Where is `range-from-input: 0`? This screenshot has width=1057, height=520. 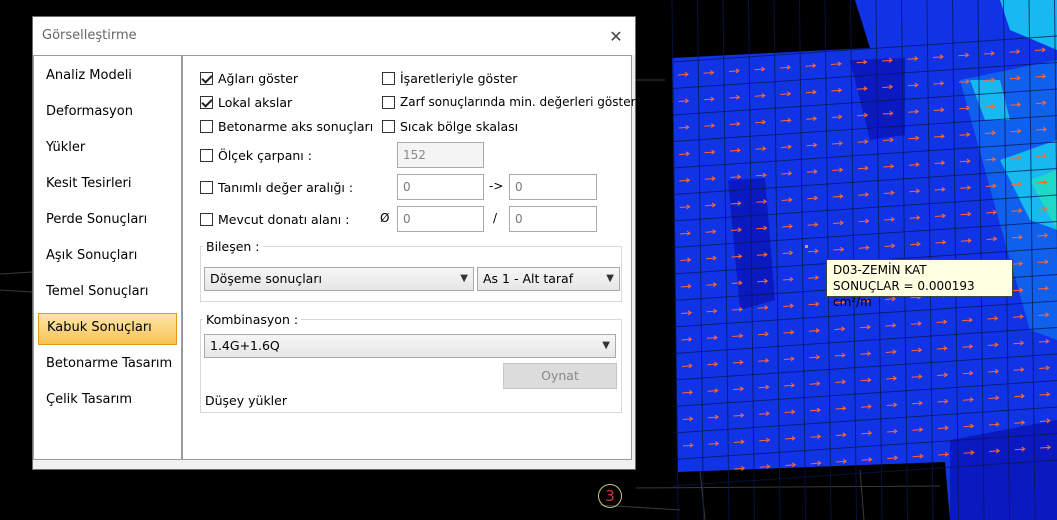
range-from-input: 0 is located at coordinates (440, 187).